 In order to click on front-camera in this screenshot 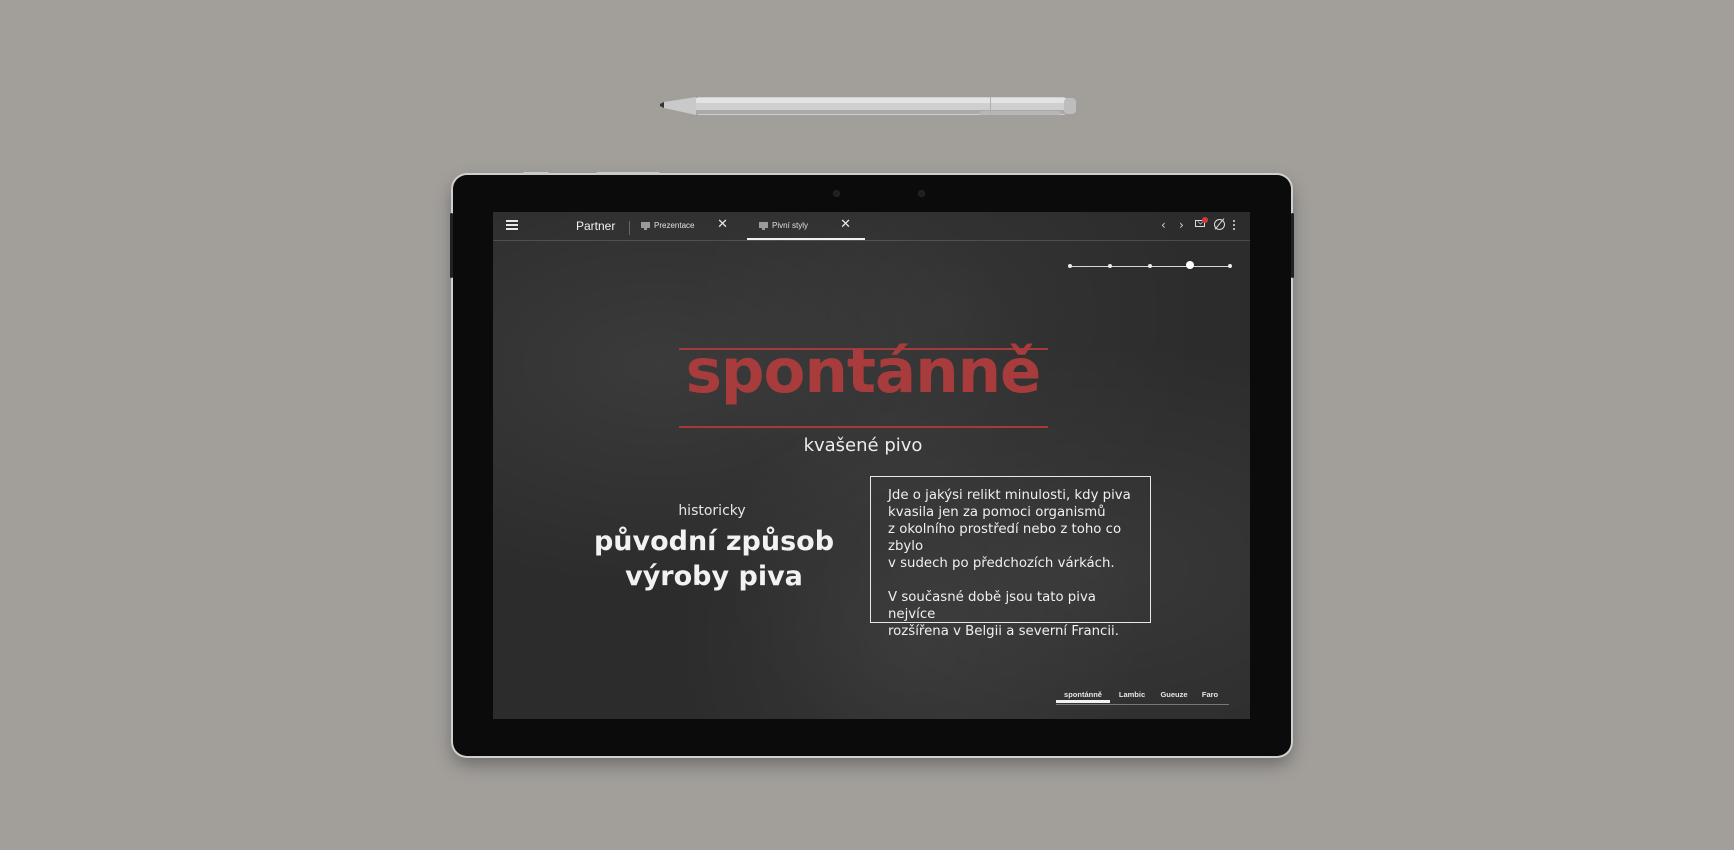, I will do `click(921, 193)`.